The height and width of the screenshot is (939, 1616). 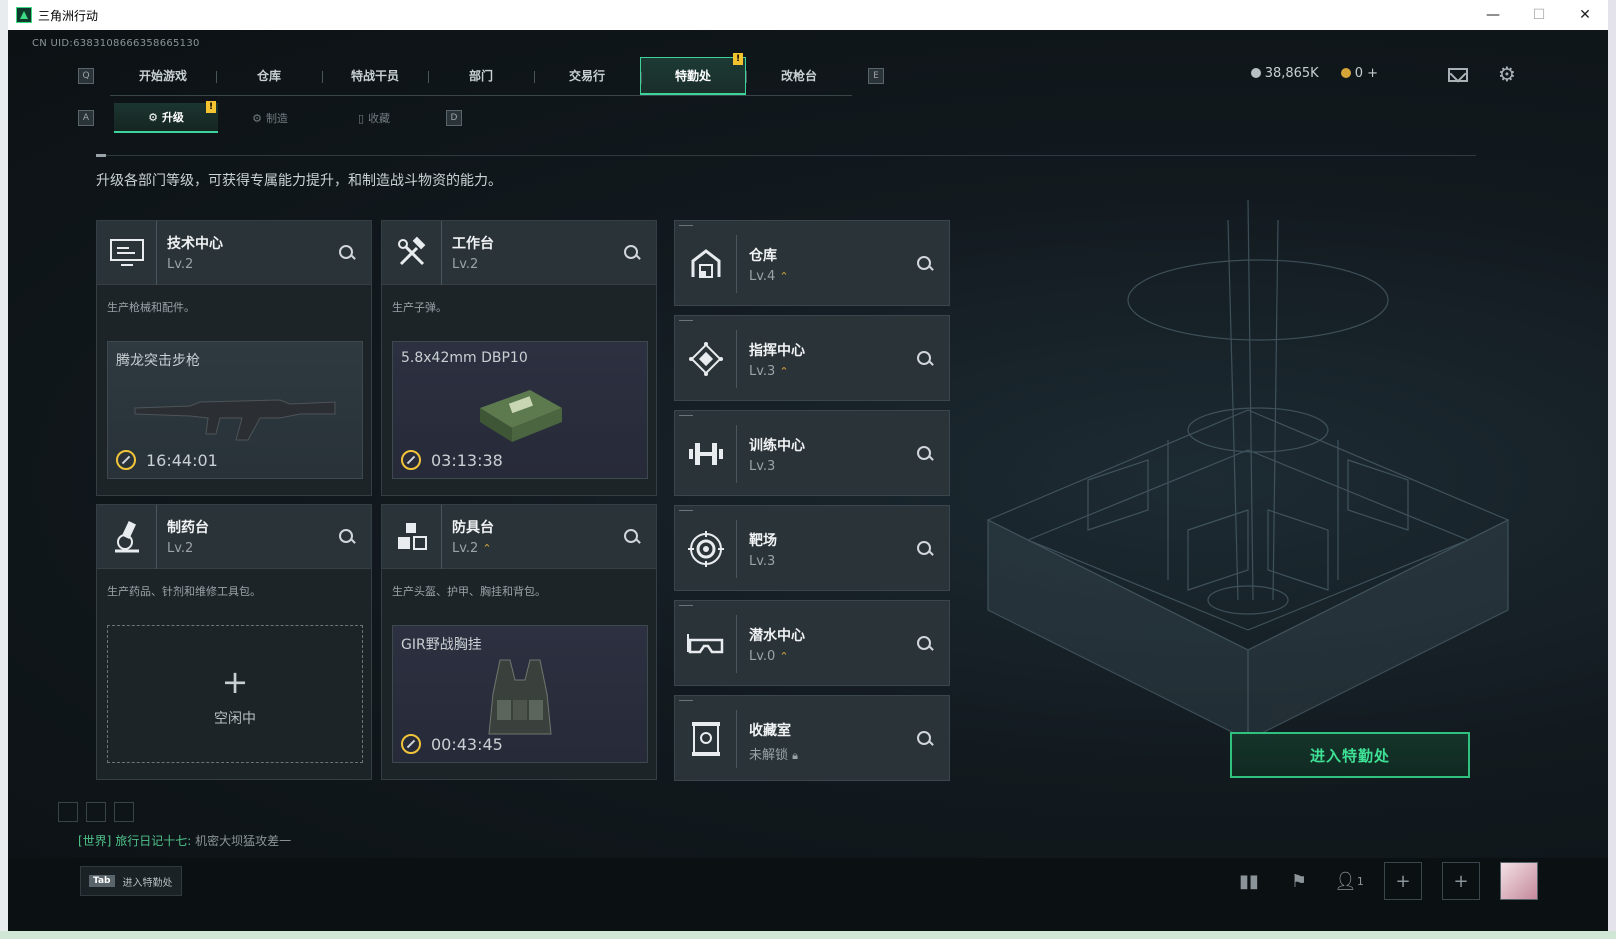 What do you see at coordinates (587, 76) in the screenshot?
I see `tab-trade: 交易行` at bounding box center [587, 76].